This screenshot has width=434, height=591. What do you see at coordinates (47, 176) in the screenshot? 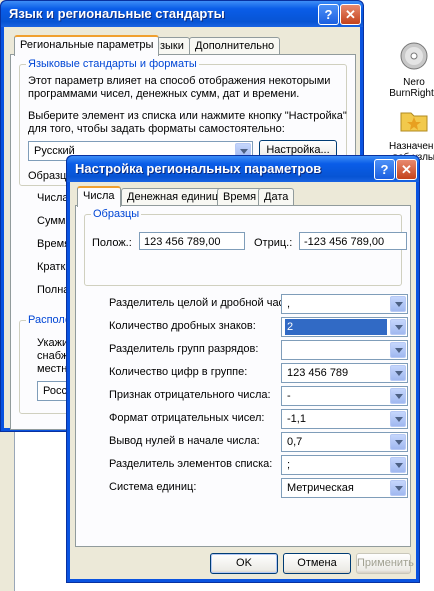
I see `samples-label: Образц` at bounding box center [47, 176].